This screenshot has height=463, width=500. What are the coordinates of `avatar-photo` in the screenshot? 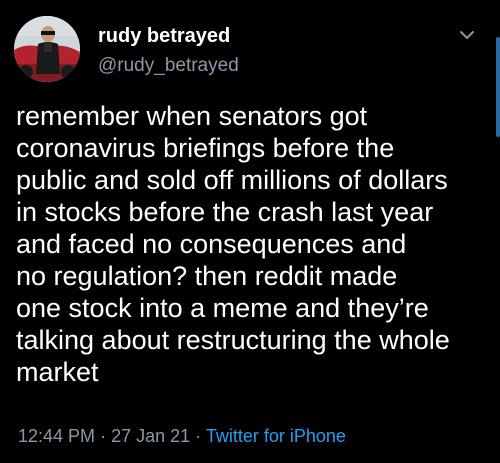 It's located at (47, 49).